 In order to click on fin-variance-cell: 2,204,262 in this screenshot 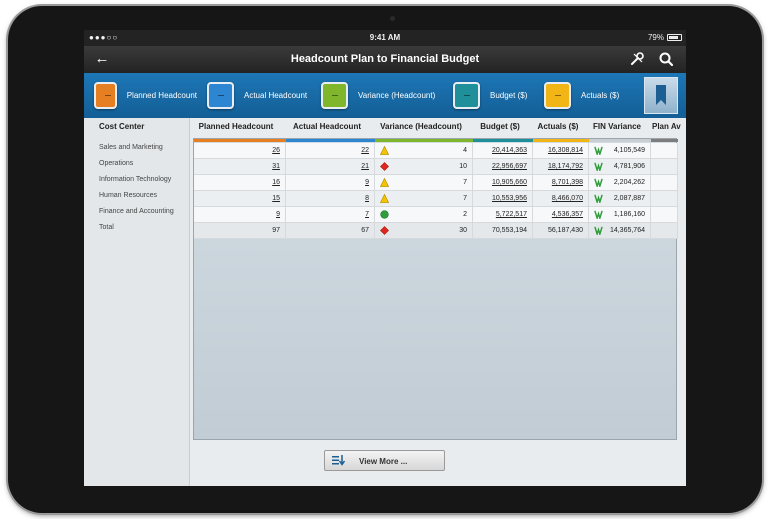, I will do `click(620, 182)`.